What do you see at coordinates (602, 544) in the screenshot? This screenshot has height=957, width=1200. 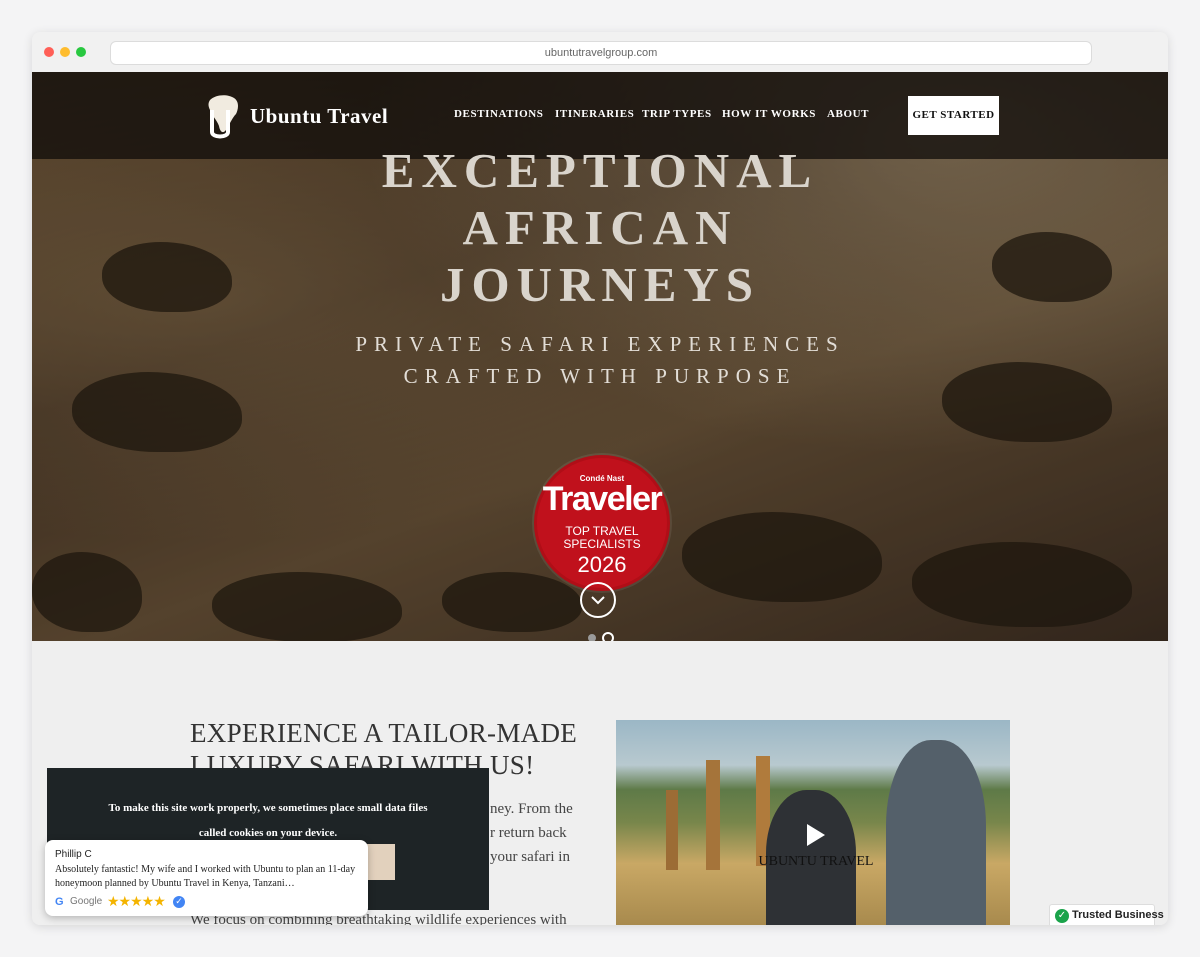 I see `badge-award-line: SPECIALISTS` at bounding box center [602, 544].